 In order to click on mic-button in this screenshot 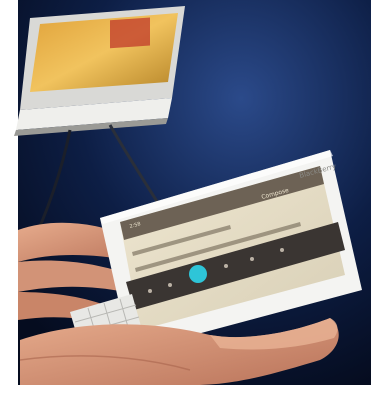, I will do `click(198, 274)`.